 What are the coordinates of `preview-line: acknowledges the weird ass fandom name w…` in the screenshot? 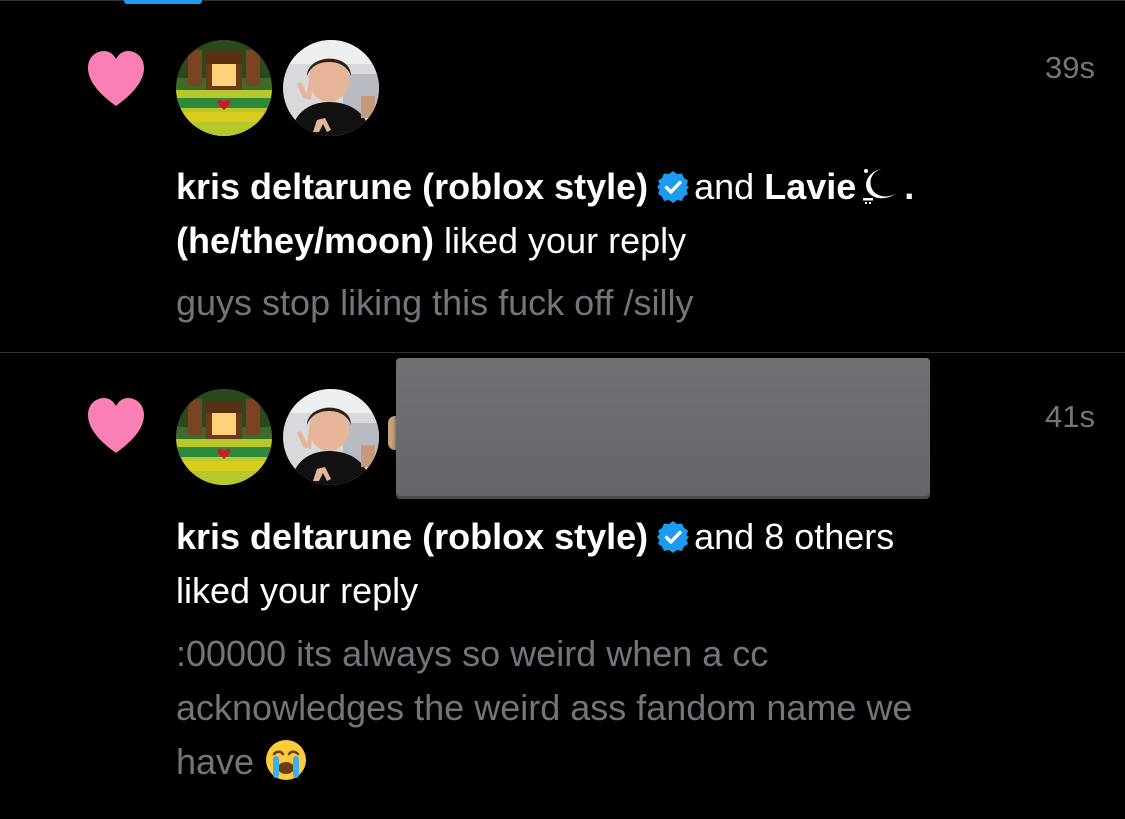 It's located at (544, 707).